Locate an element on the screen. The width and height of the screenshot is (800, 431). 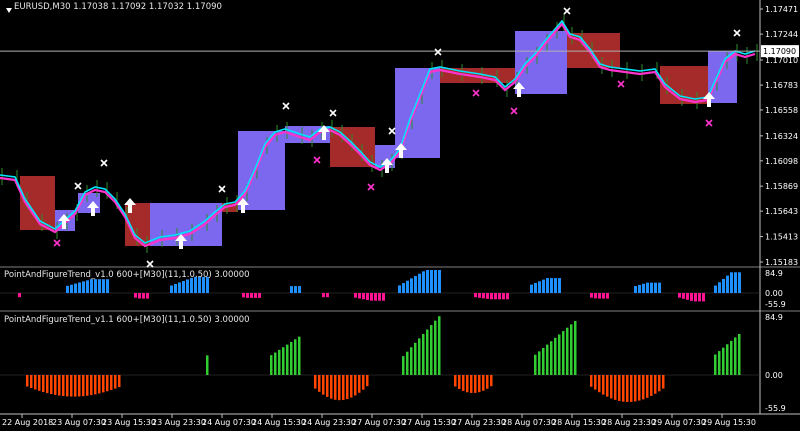
price-tick-label: 1.17471 is located at coordinates (781, 9).